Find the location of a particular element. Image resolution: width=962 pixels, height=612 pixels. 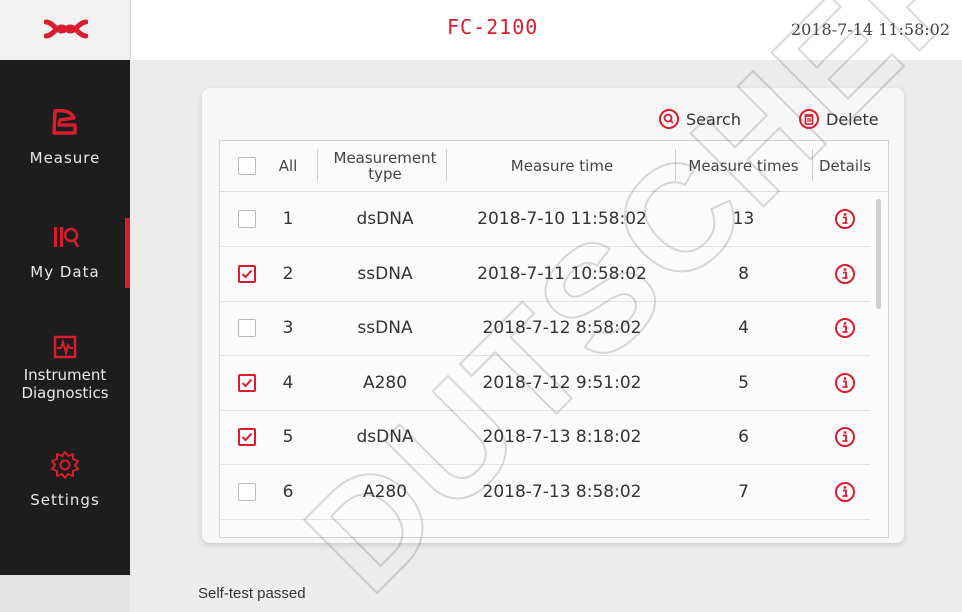

measure-icon is located at coordinates (64, 121).